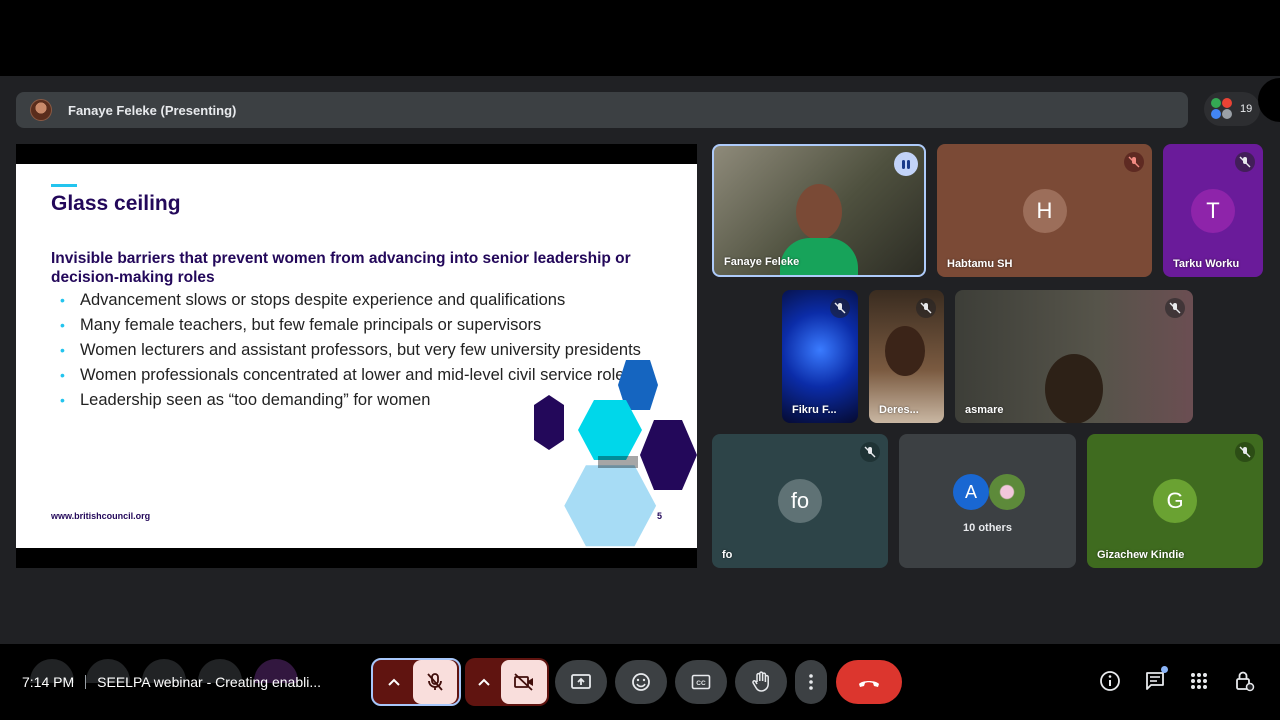 This screenshot has width=1280, height=720. I want to click on reactions-button, so click(641, 682).